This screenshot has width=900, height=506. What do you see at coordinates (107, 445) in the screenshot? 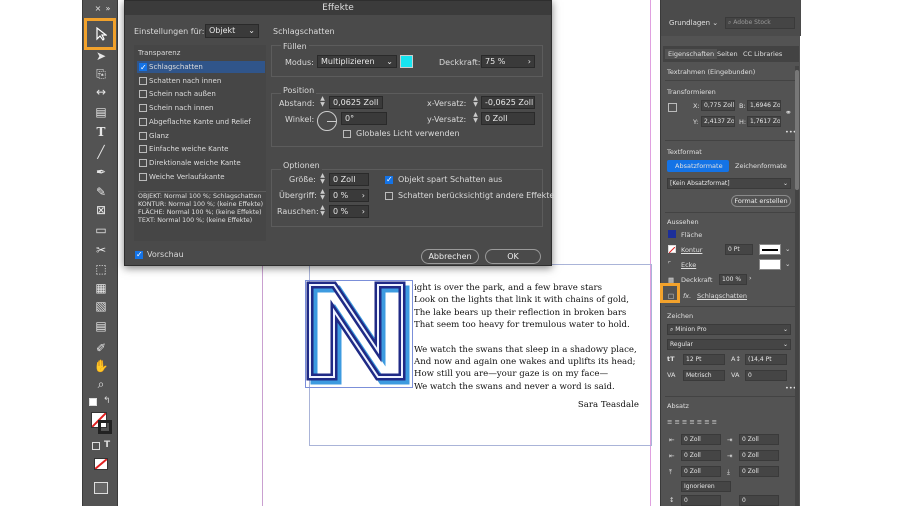
I see `formatting-text-icon: T` at bounding box center [107, 445].